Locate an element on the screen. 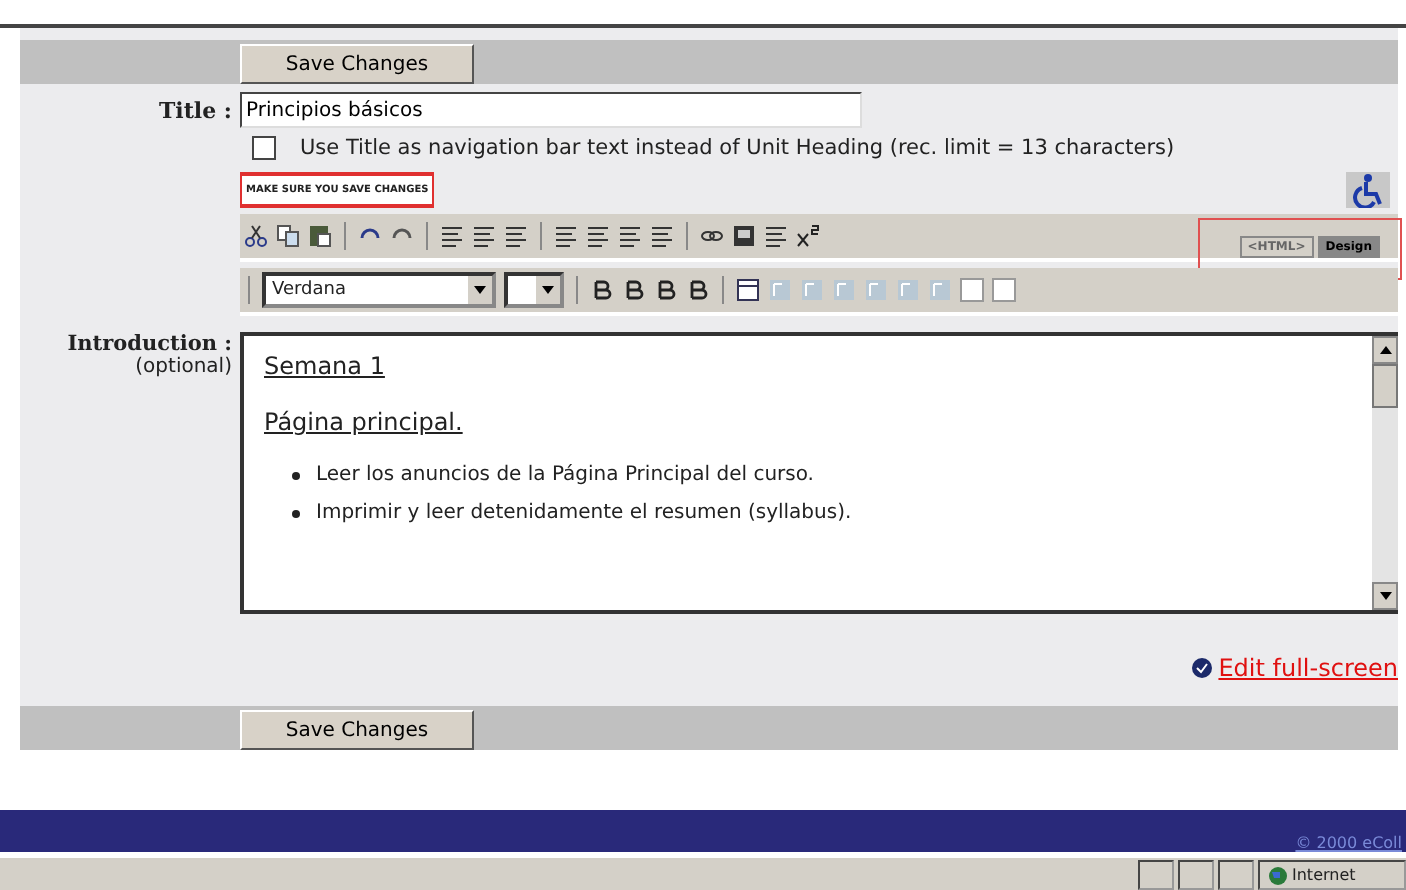 The image size is (1406, 890). table-icon is located at coordinates (748, 290).